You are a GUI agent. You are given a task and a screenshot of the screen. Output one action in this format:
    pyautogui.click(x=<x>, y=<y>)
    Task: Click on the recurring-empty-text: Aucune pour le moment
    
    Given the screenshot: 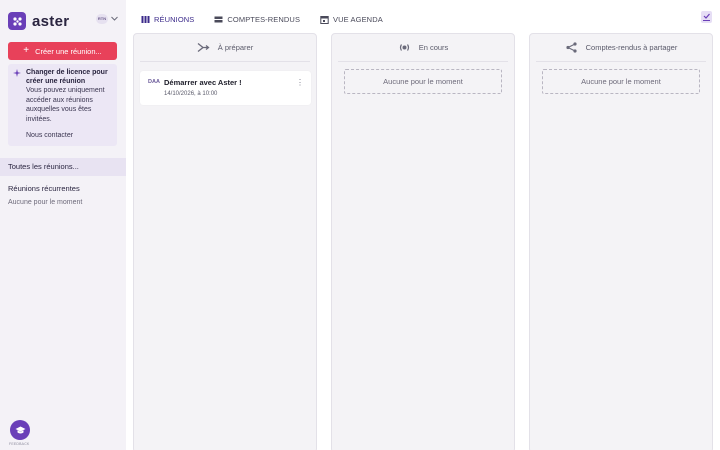 What is the action you would take?
    pyautogui.click(x=45, y=202)
    